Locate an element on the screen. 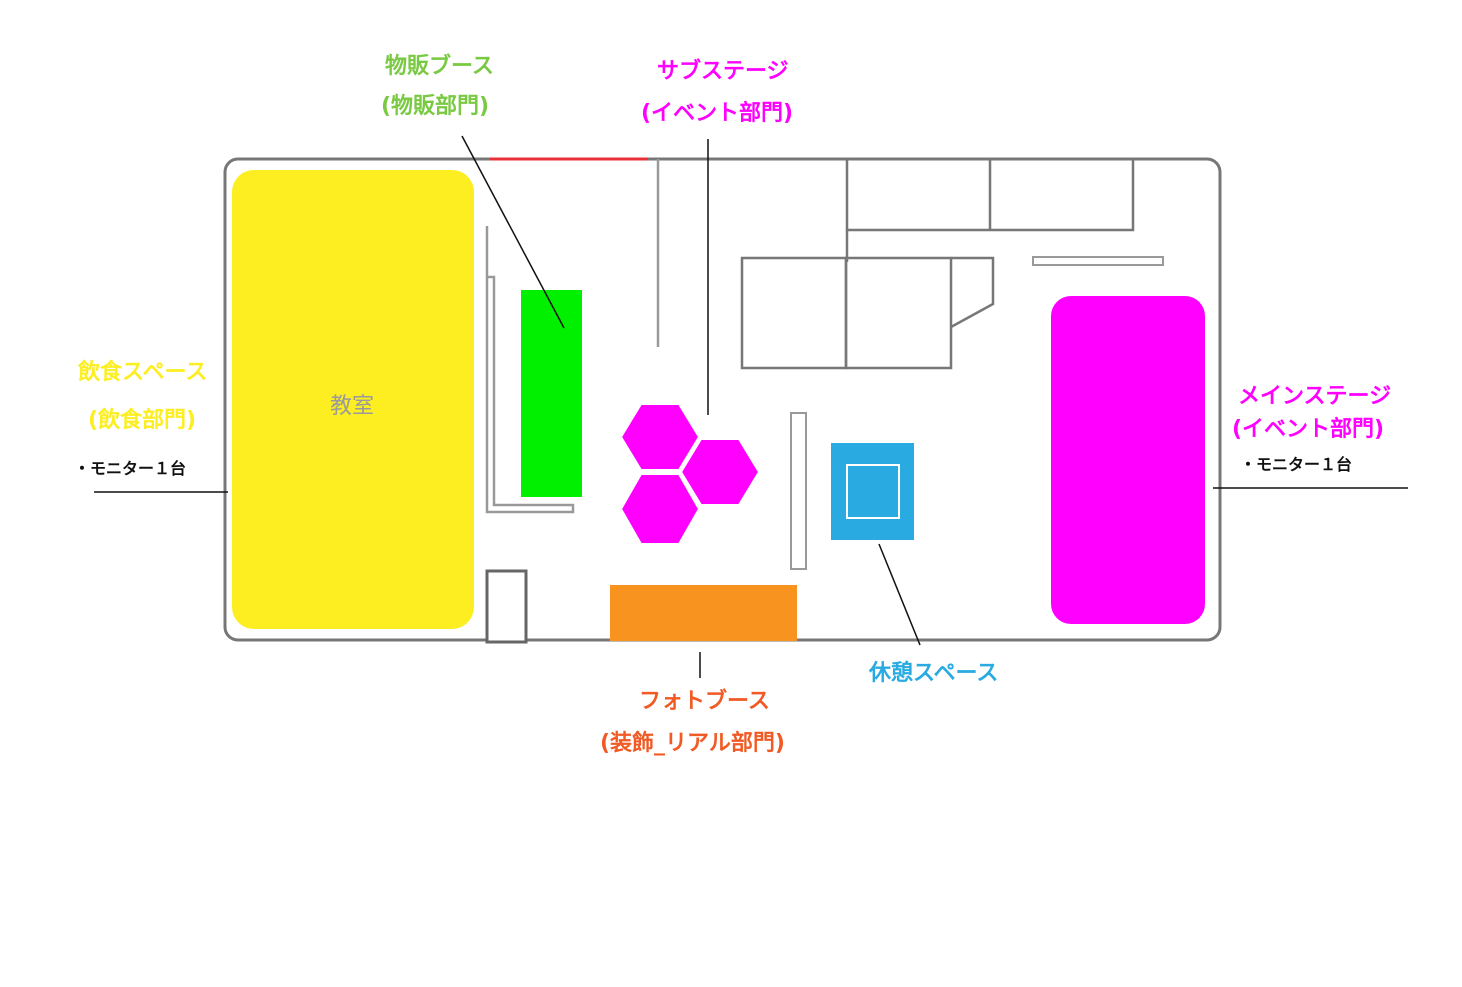 The height and width of the screenshot is (987, 1462). sub-stage-dept: (イベント部門) is located at coordinates (717, 113).